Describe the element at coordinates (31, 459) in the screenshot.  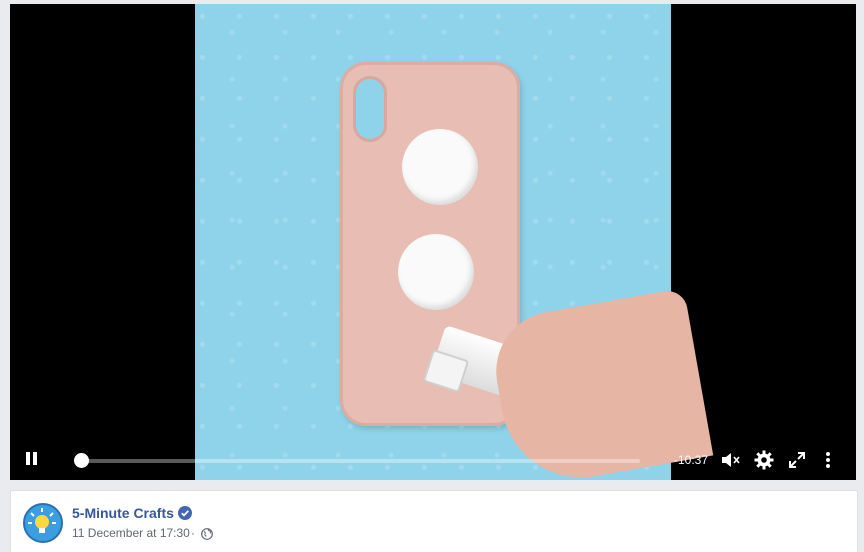
I see `pause-button` at that location.